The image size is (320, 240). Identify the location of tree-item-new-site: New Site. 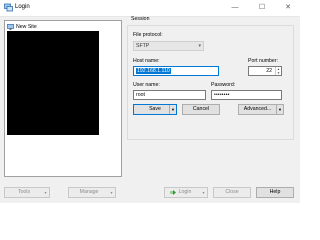
(22, 26).